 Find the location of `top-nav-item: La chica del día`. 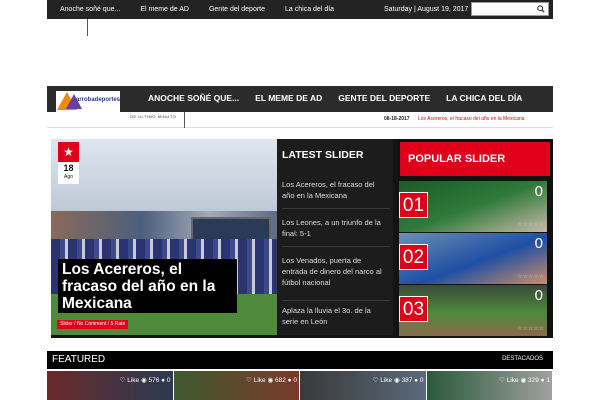

top-nav-item: La chica del día is located at coordinates (306, 9).